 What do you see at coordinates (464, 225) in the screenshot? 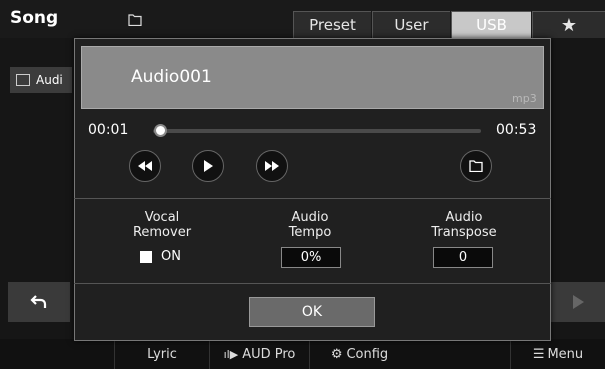
I see `audio-transpose-label: Audio Transpose` at bounding box center [464, 225].